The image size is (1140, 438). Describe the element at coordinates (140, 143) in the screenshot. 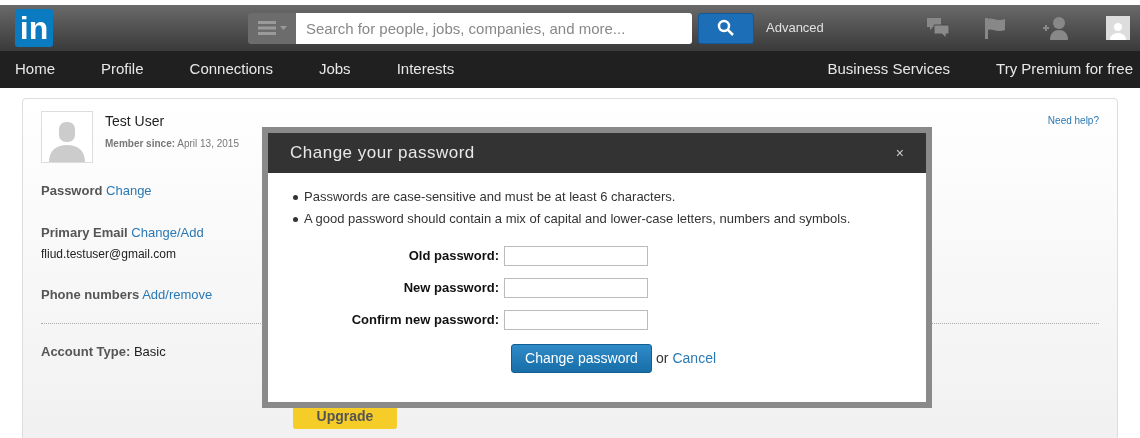

I see `member-since-label: Member since:` at that location.